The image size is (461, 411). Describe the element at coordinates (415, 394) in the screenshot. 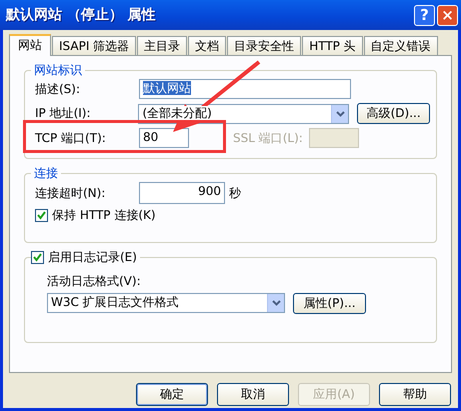

I see `dialog-button: 帮助` at that location.